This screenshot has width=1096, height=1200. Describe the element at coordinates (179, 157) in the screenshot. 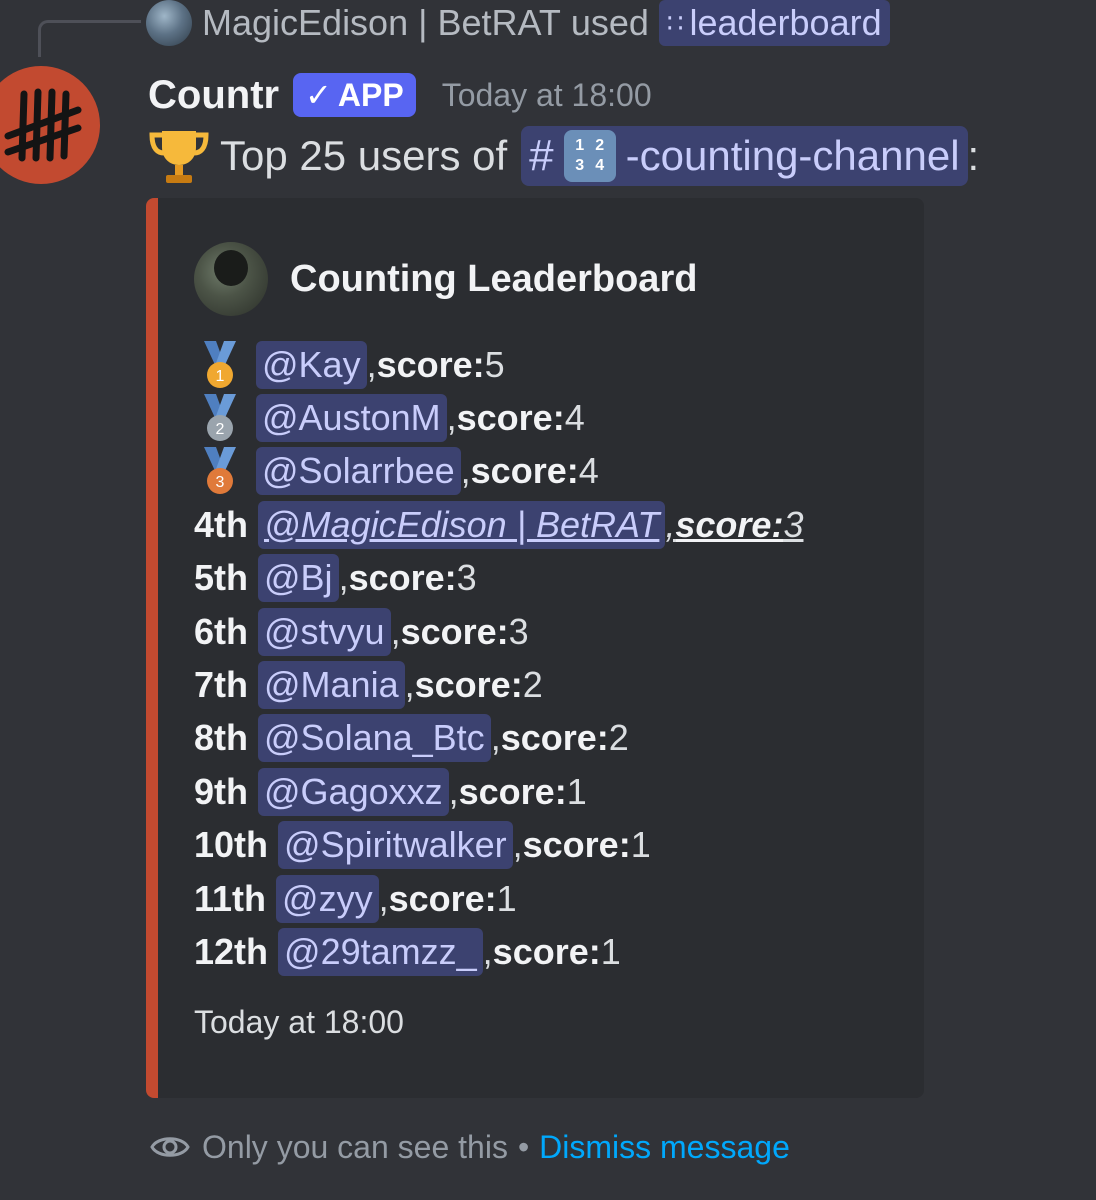

I see `trophy-icon` at that location.